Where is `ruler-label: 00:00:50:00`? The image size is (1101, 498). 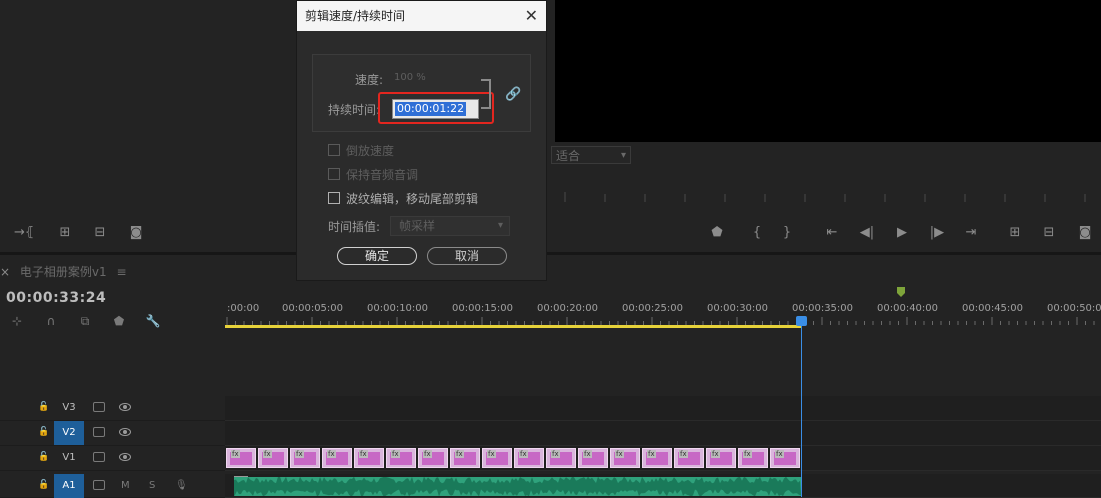
ruler-label: 00:00:50:00 is located at coordinates (1074, 308).